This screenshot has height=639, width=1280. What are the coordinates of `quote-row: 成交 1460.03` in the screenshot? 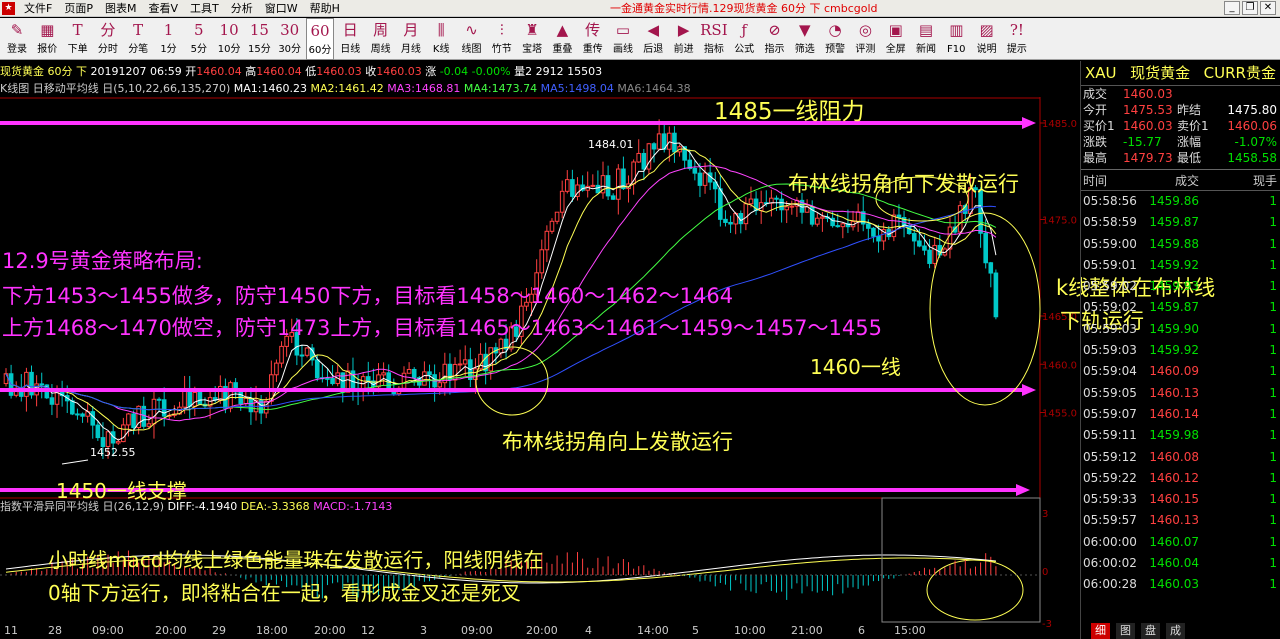 It's located at (1180, 94).